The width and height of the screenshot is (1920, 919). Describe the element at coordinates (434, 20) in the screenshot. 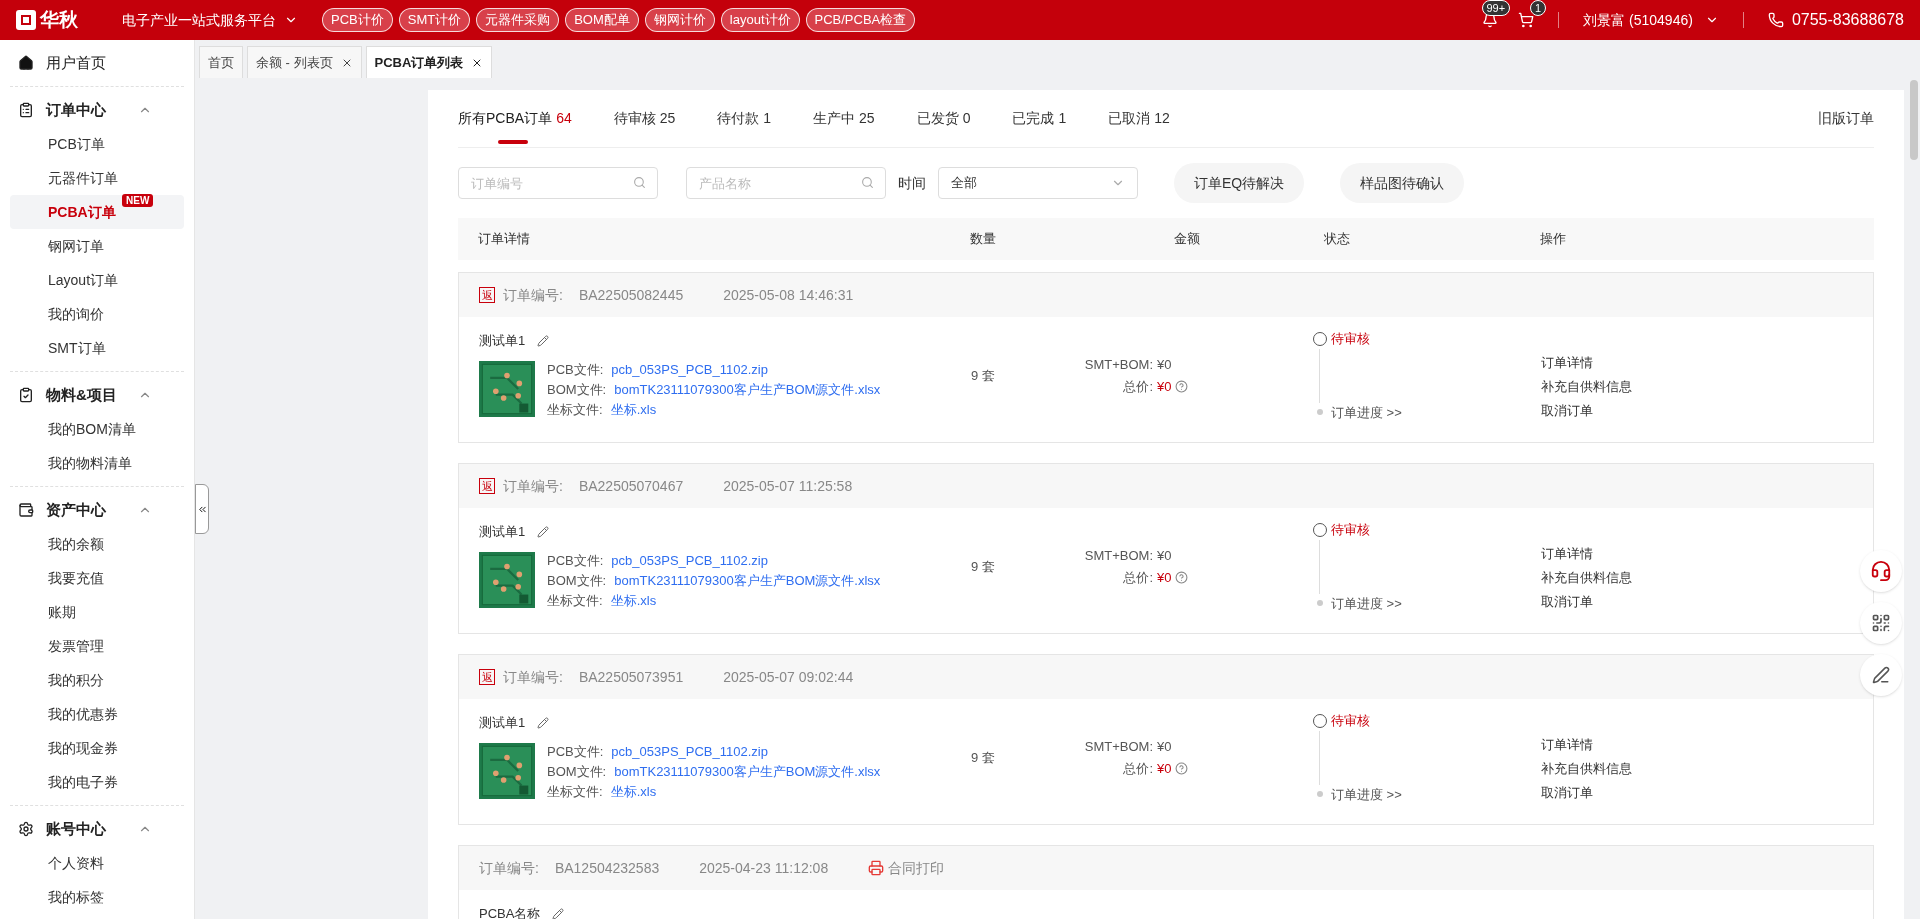

I see `nav-pill: SMT计价` at that location.